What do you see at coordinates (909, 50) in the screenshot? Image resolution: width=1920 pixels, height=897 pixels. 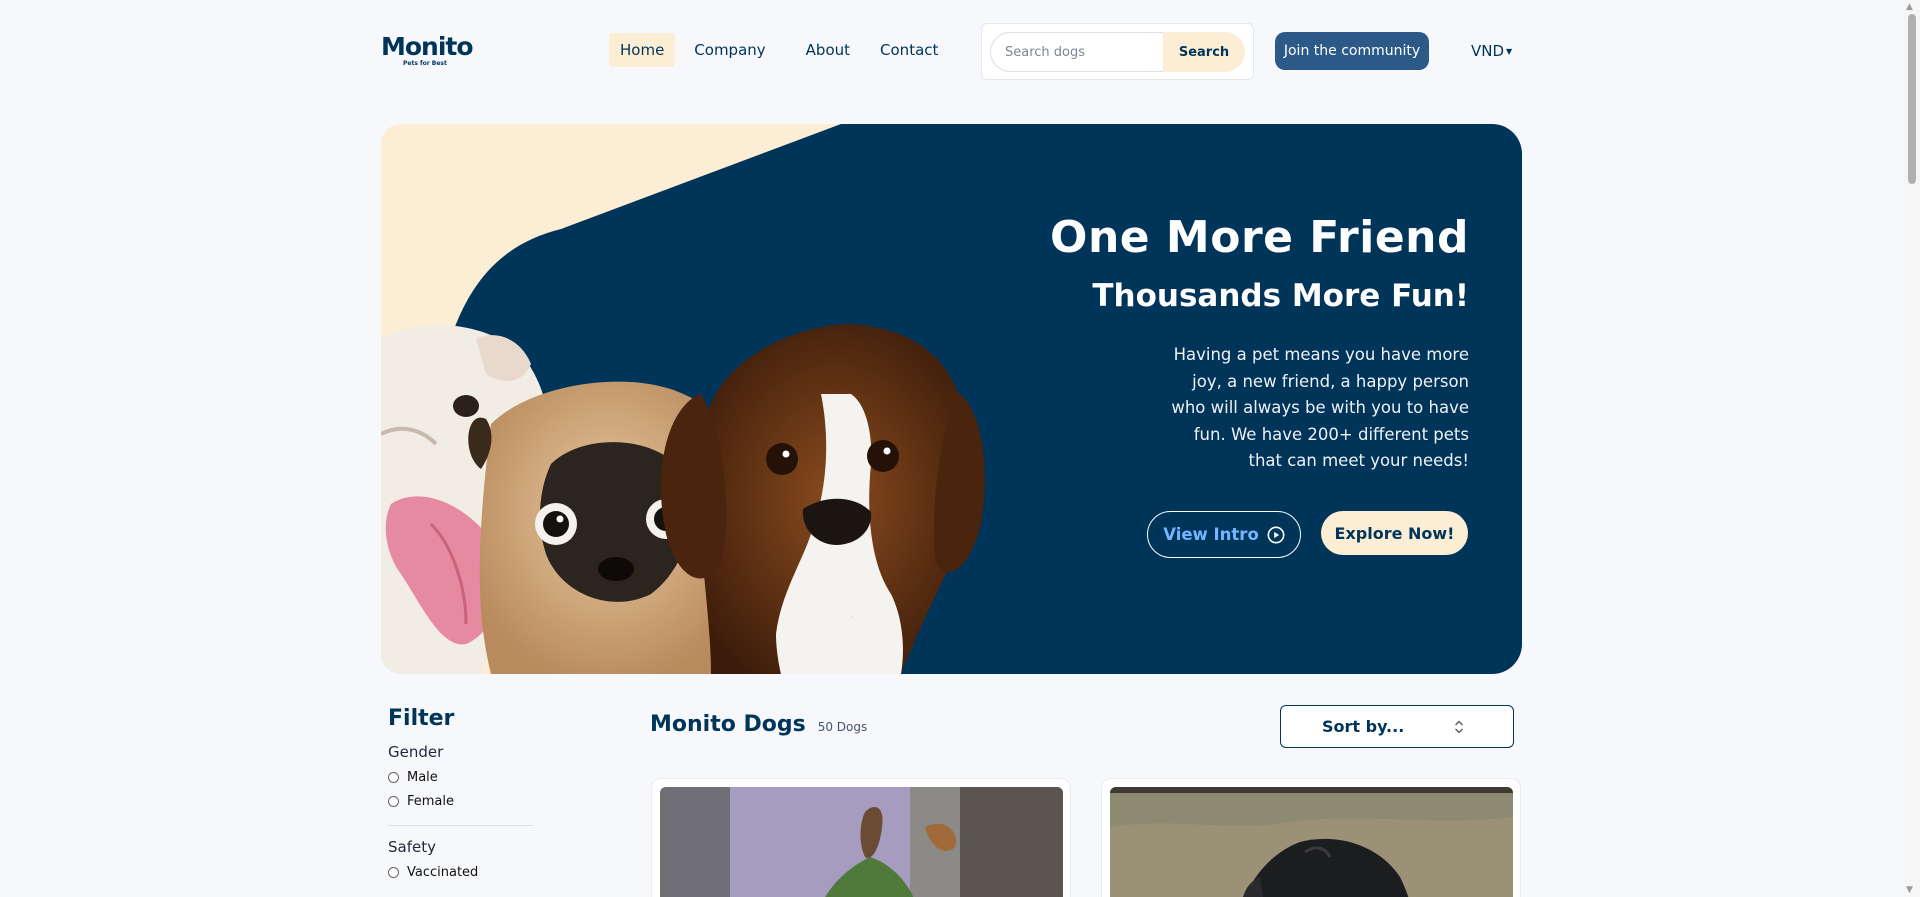 I see `nav-contact: Contact` at bounding box center [909, 50].